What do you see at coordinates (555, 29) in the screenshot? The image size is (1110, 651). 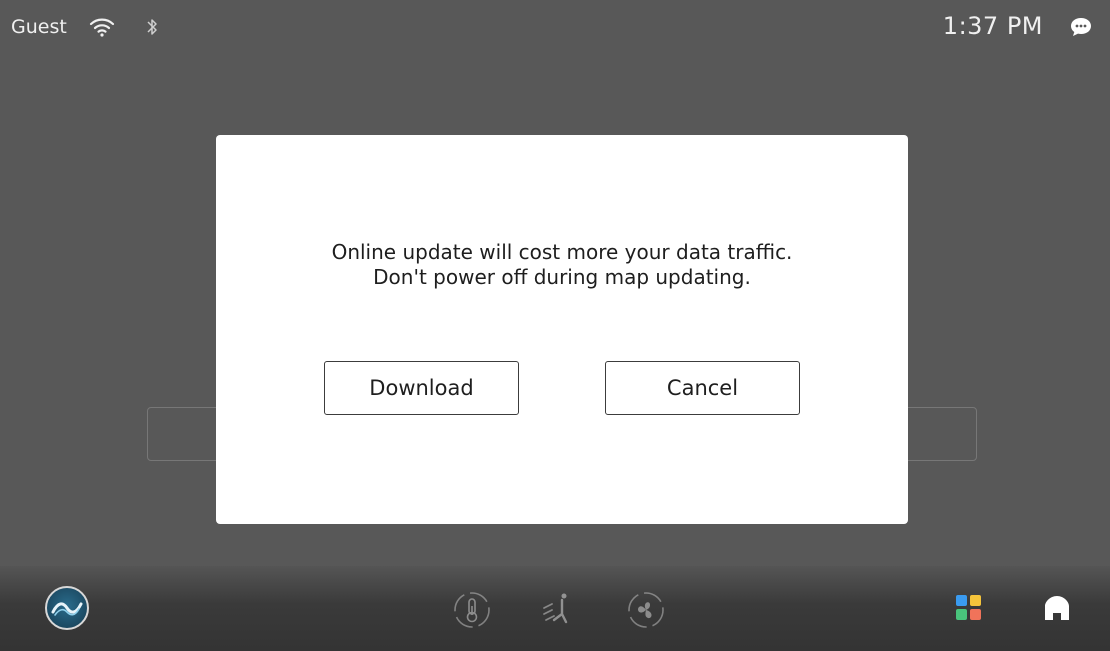 I see `status-bar: Guest 1:37 PM` at bounding box center [555, 29].